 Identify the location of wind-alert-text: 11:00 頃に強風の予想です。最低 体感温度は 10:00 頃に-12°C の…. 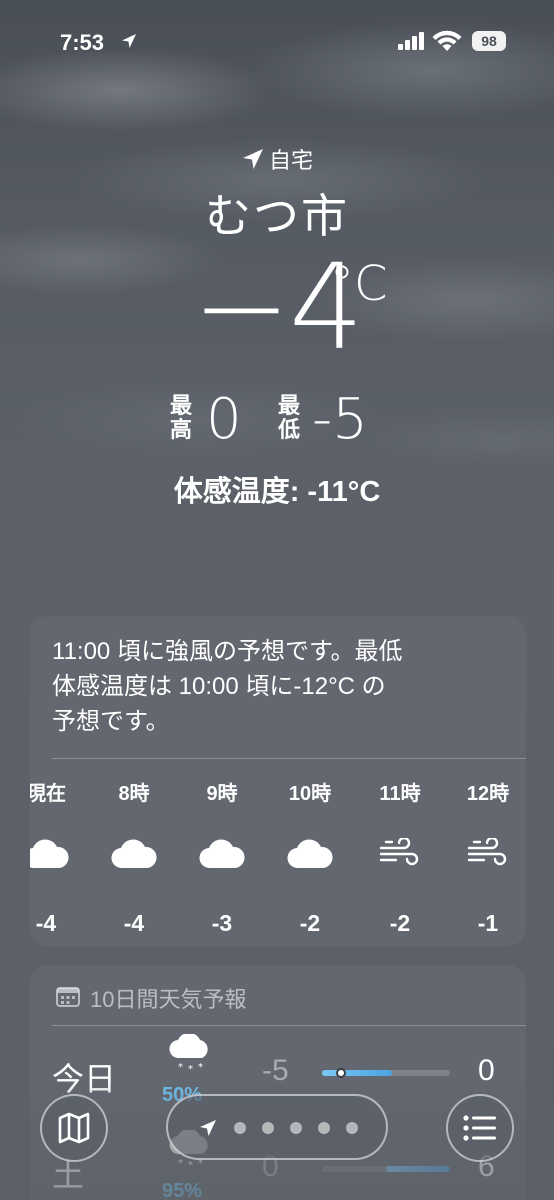
(277, 686).